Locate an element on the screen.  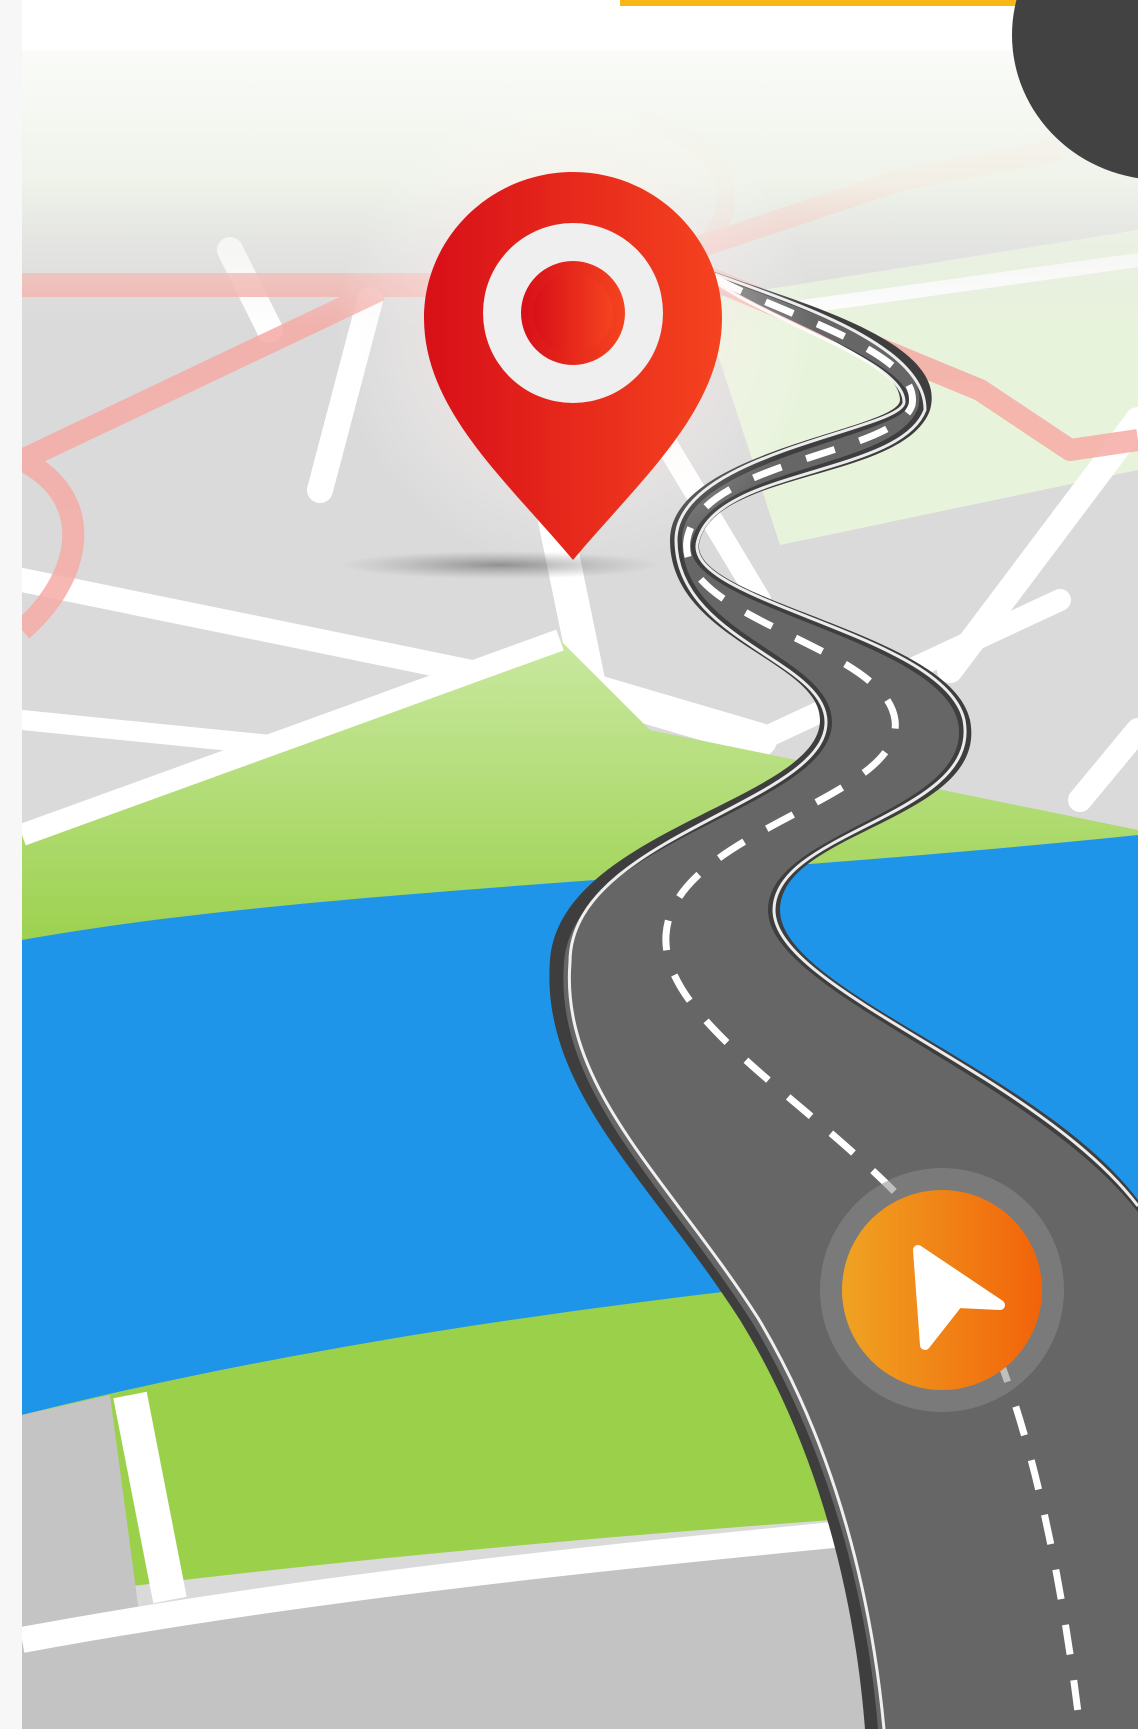
navigation-arrow-icon is located at coordinates (942, 1290).